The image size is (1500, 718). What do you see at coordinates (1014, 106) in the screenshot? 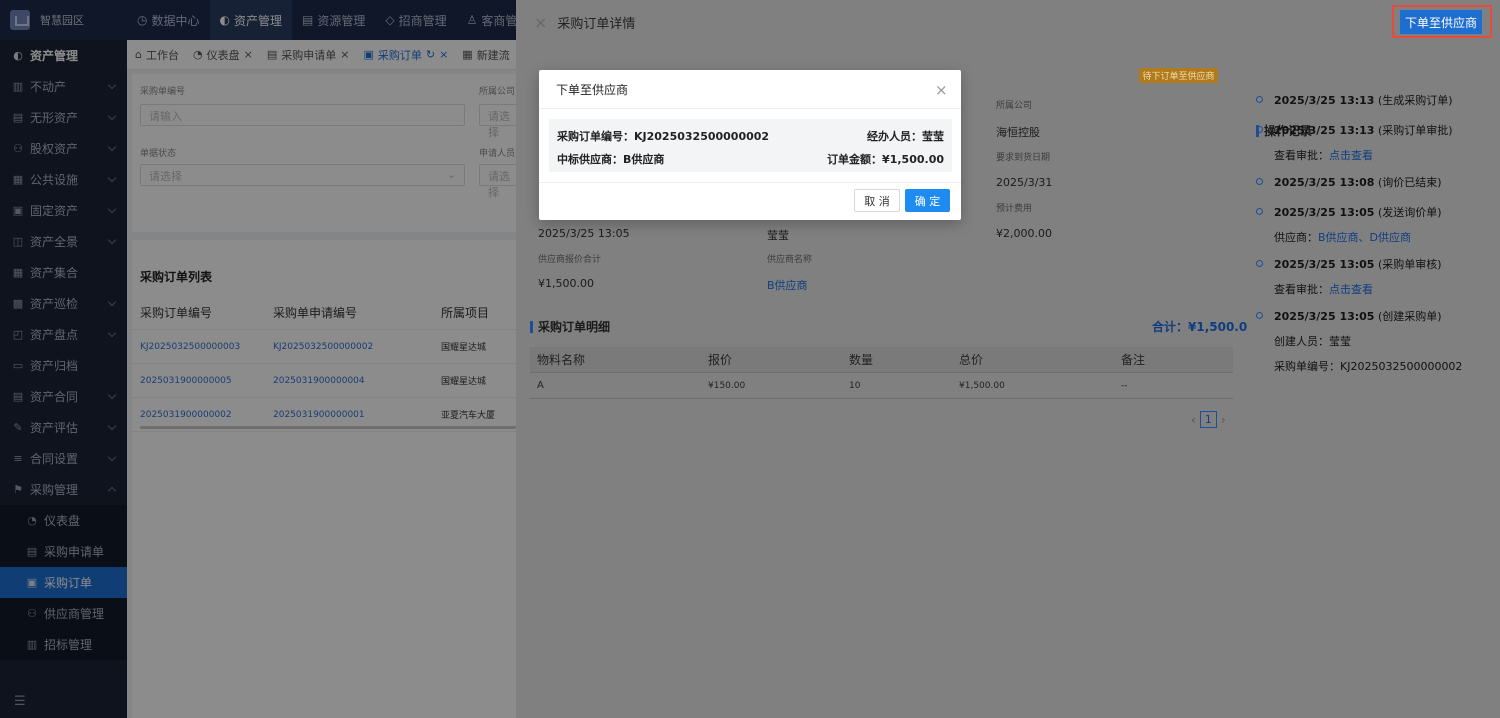
I see `company-label: 所属公司` at bounding box center [1014, 106].